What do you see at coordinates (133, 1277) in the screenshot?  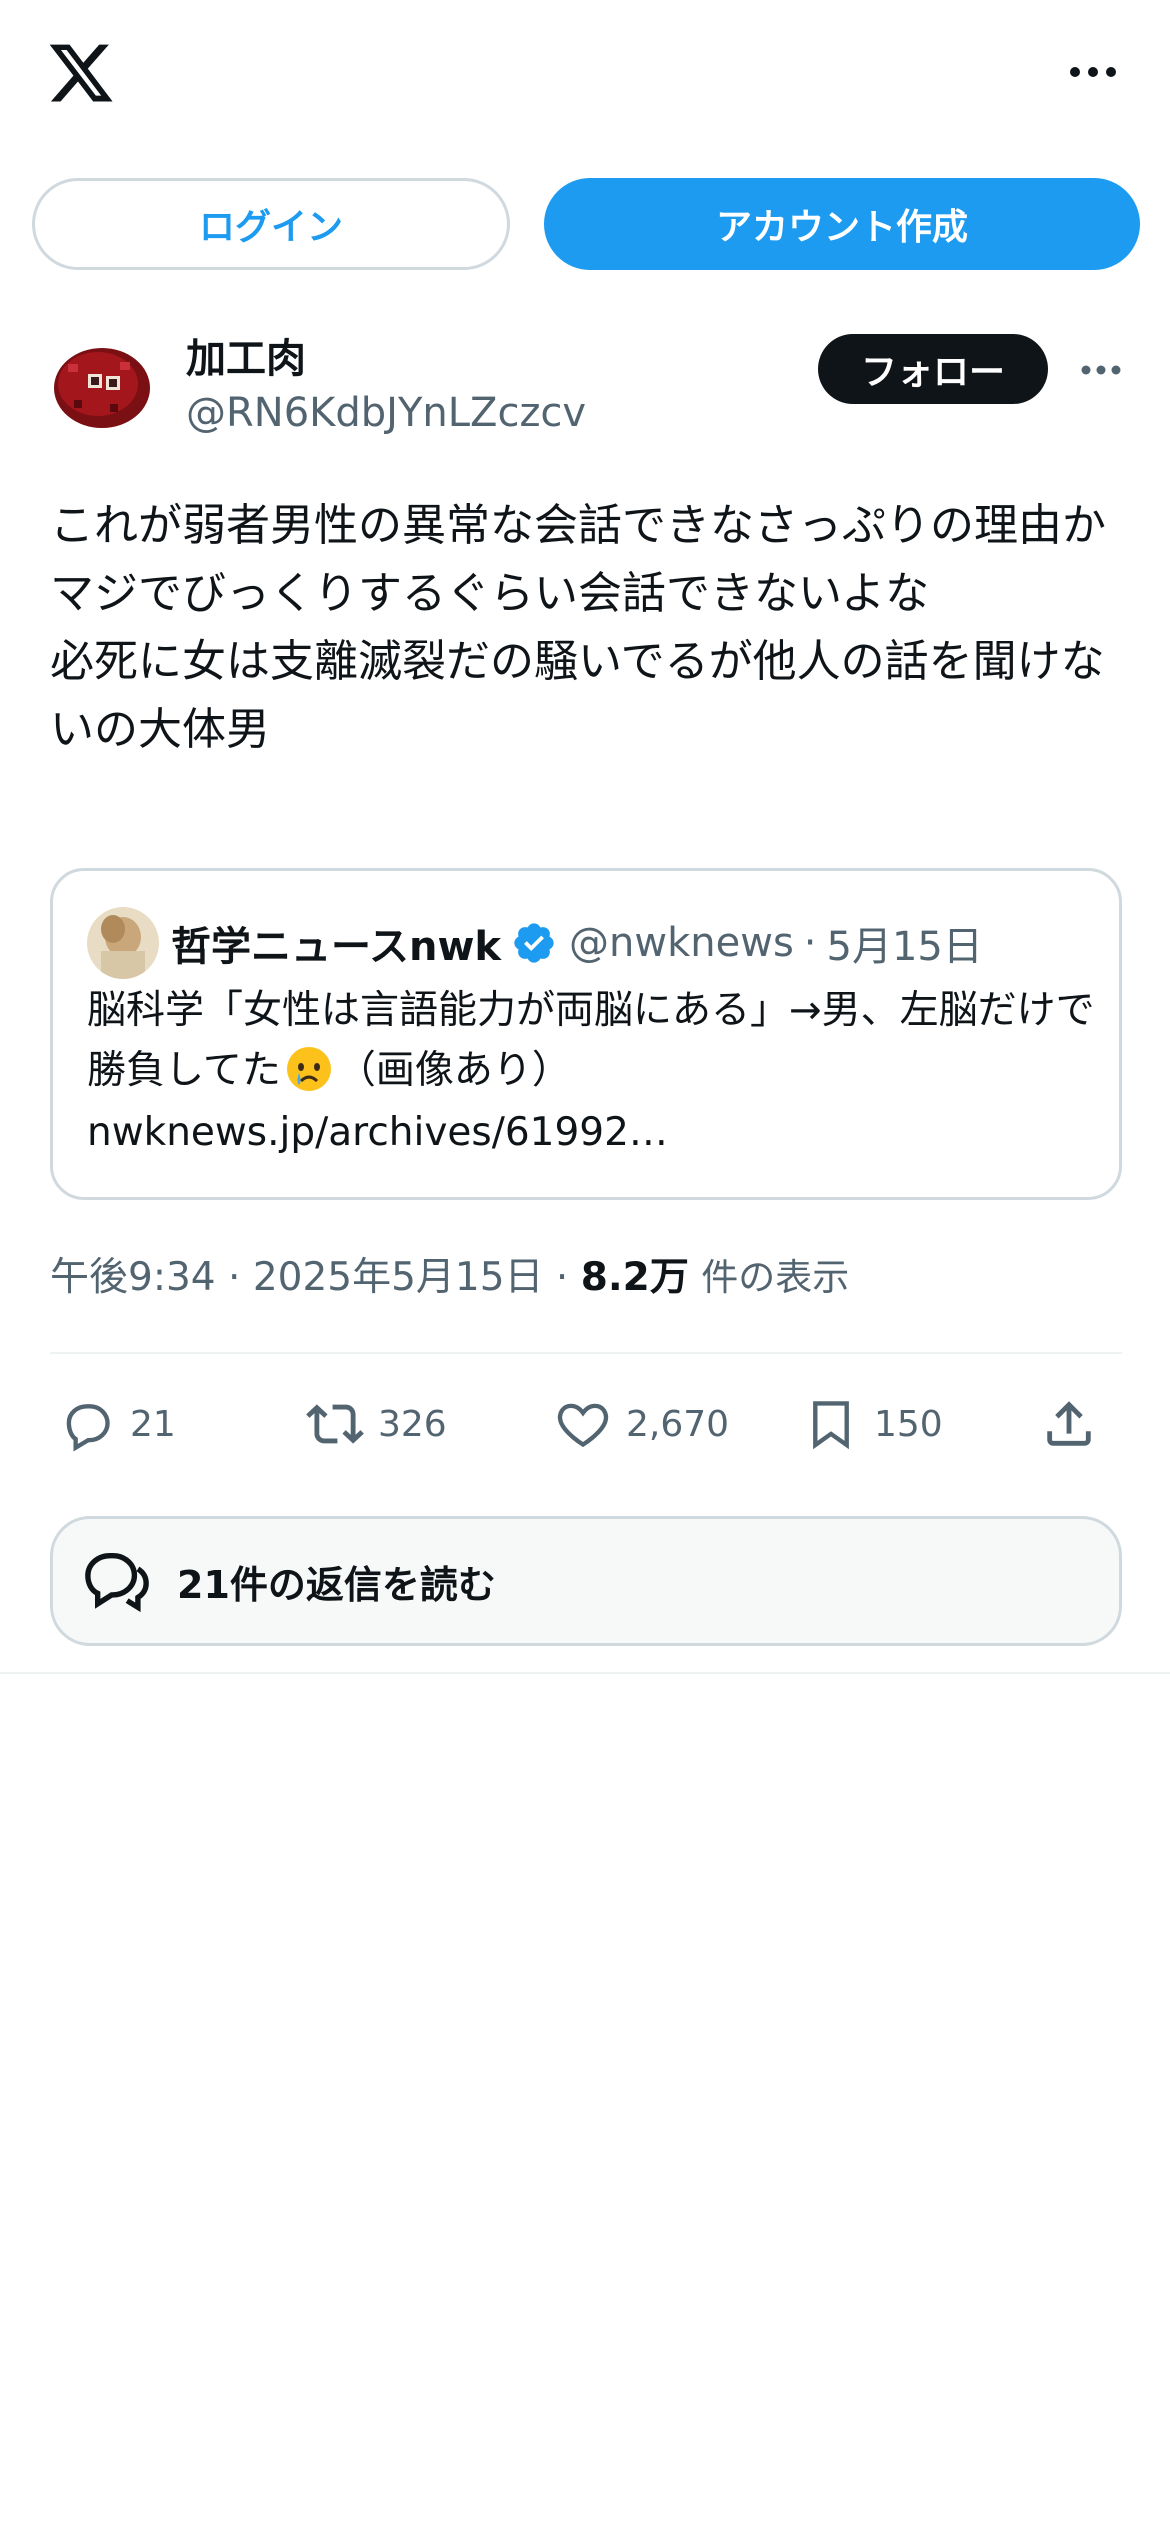 I see `tweet-time: 午後9:34` at bounding box center [133, 1277].